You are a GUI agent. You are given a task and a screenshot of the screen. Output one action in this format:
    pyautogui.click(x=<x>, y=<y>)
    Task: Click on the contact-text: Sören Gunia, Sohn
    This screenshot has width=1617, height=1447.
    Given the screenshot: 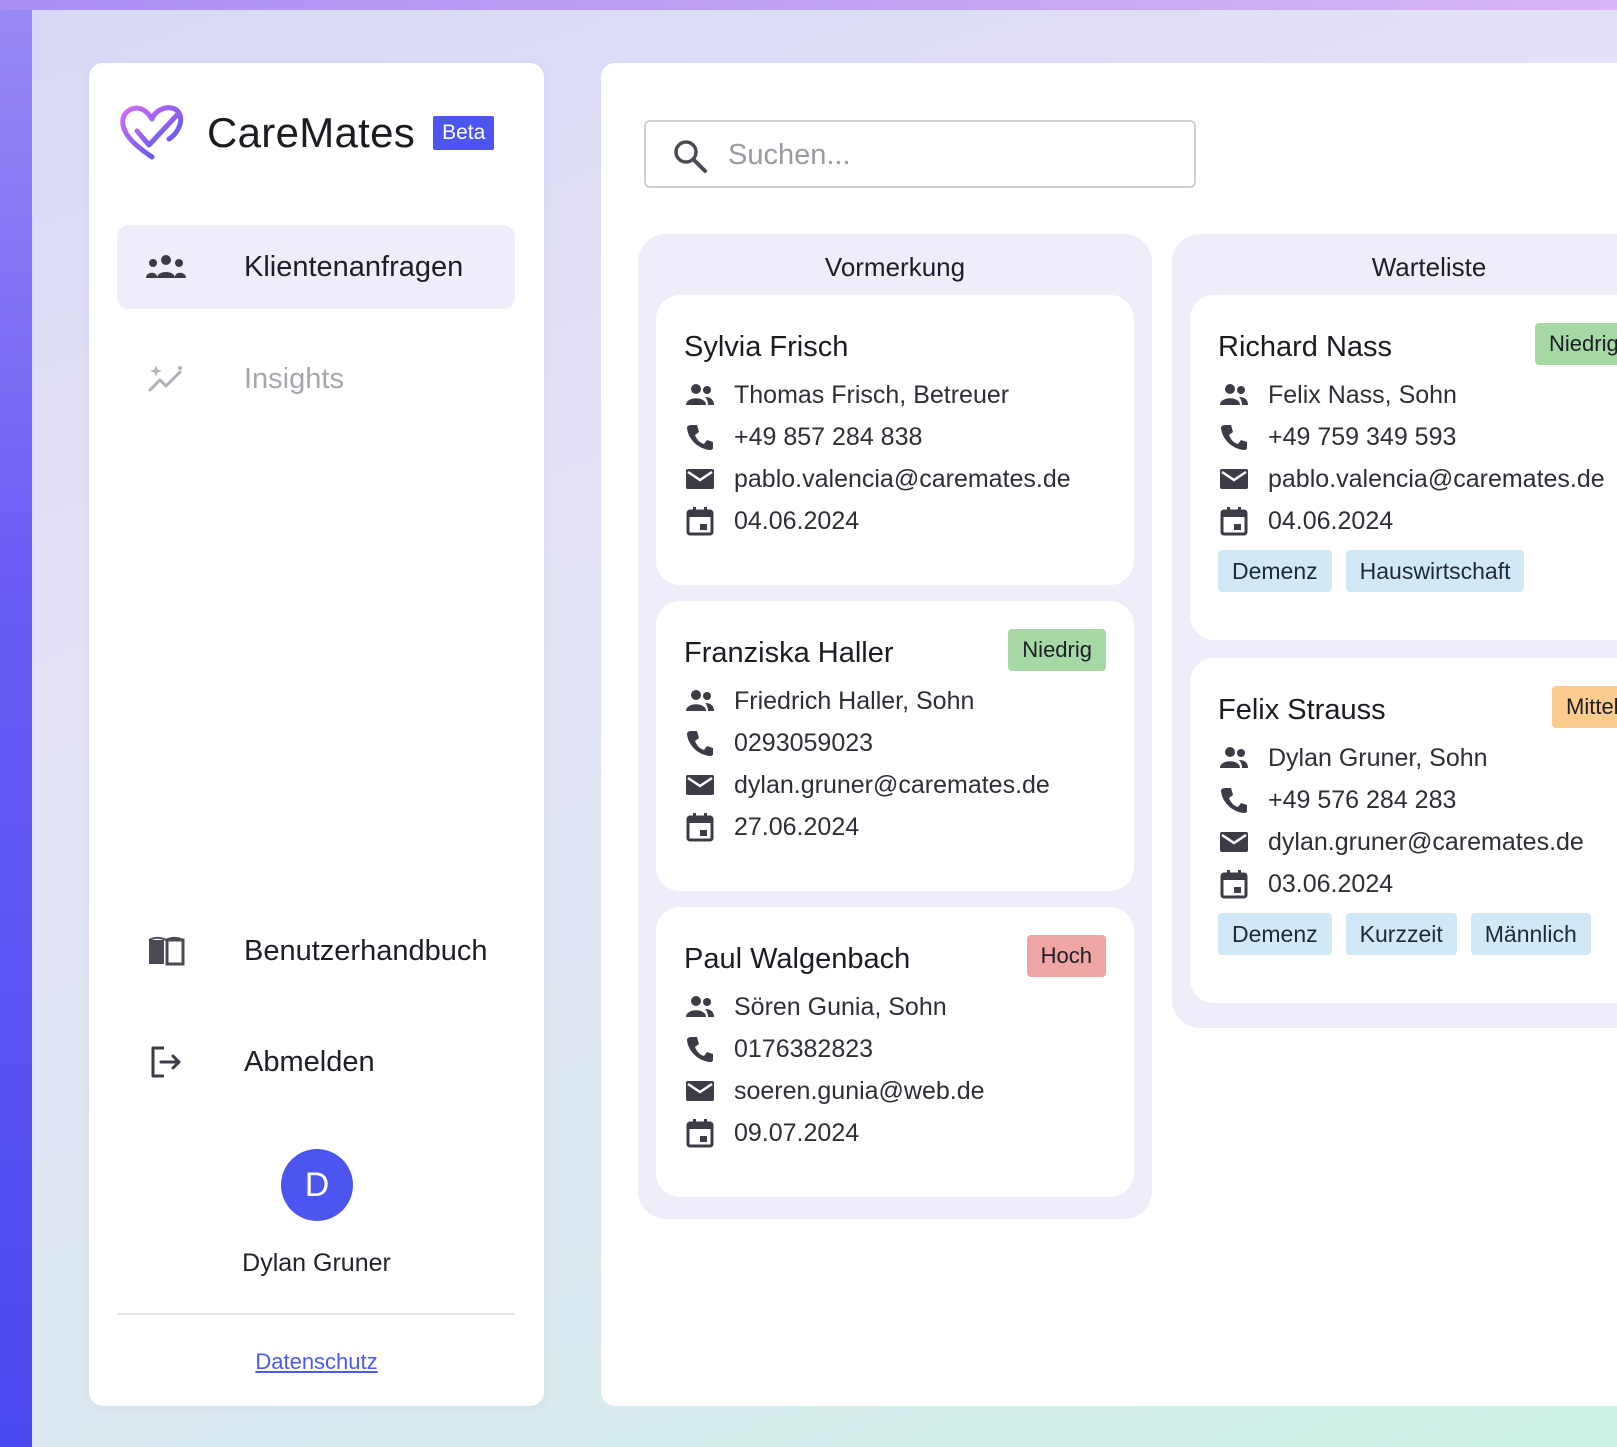 What is the action you would take?
    pyautogui.click(x=840, y=1006)
    